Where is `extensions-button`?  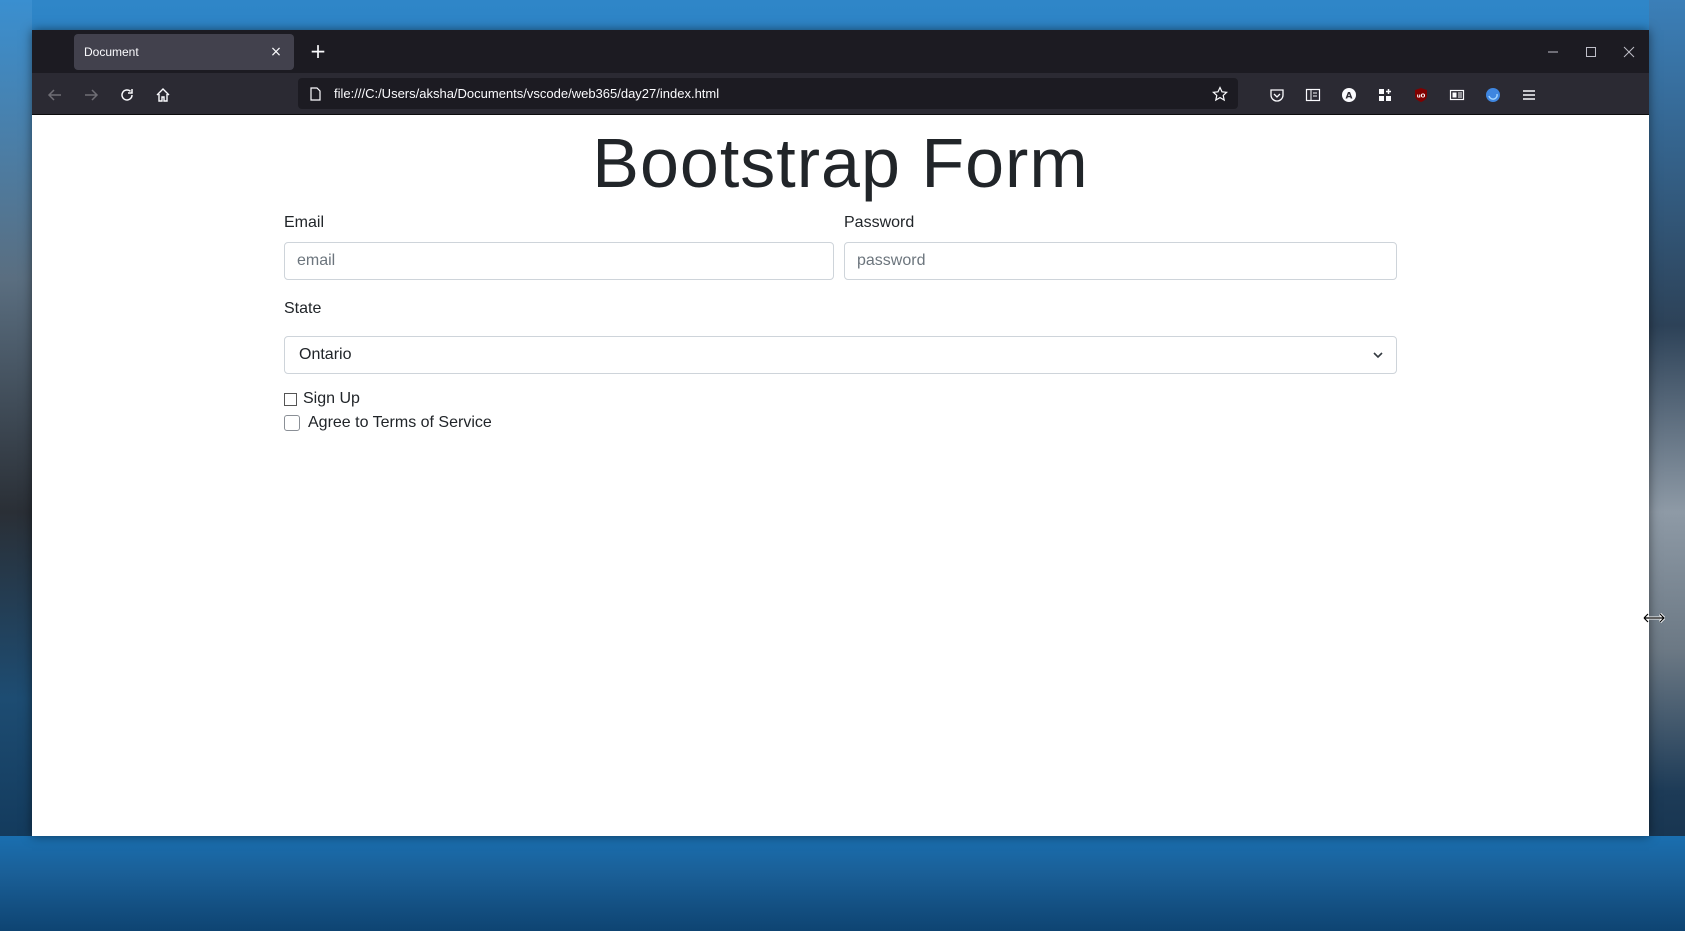
extensions-button is located at coordinates (1385, 95).